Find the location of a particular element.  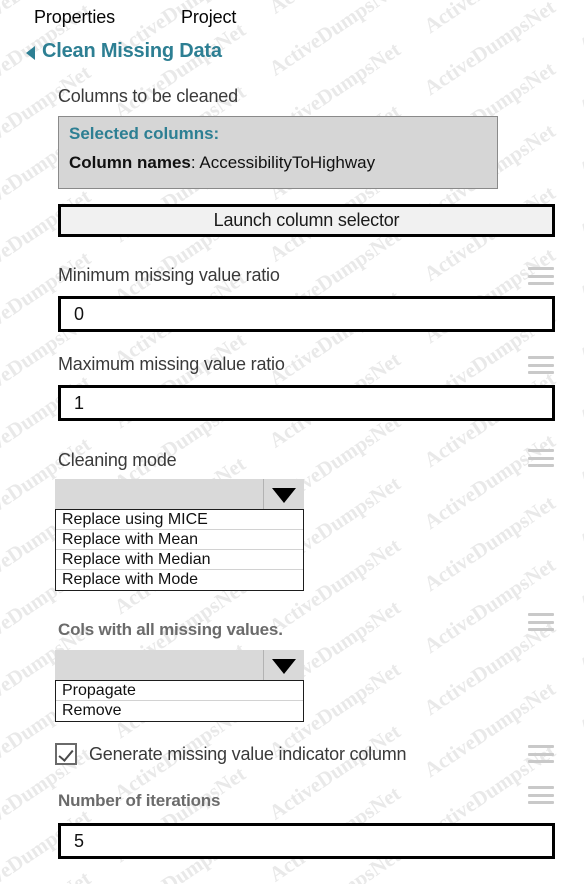

cols-with-all-missing-values-options-list: Propagate Remove is located at coordinates (179, 701).